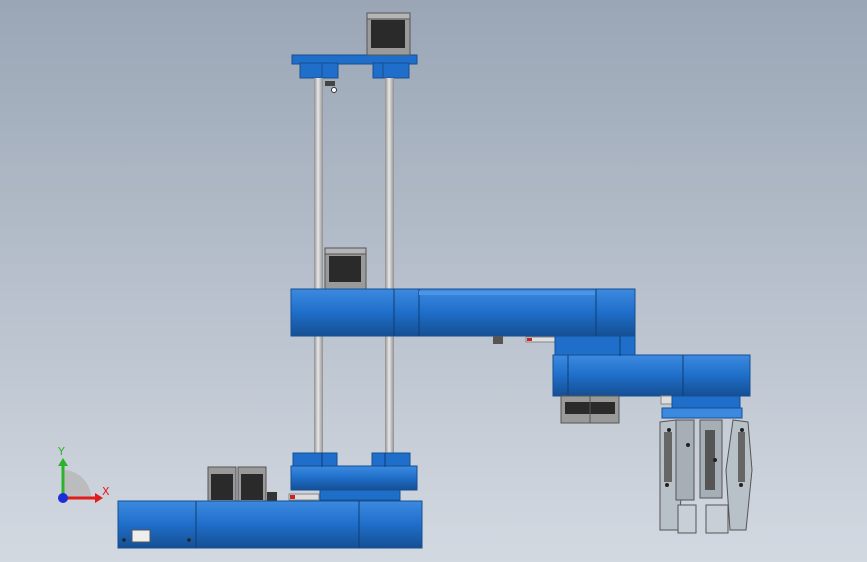  What do you see at coordinates (463, 312) in the screenshot?
I see `main-arm` at bounding box center [463, 312].